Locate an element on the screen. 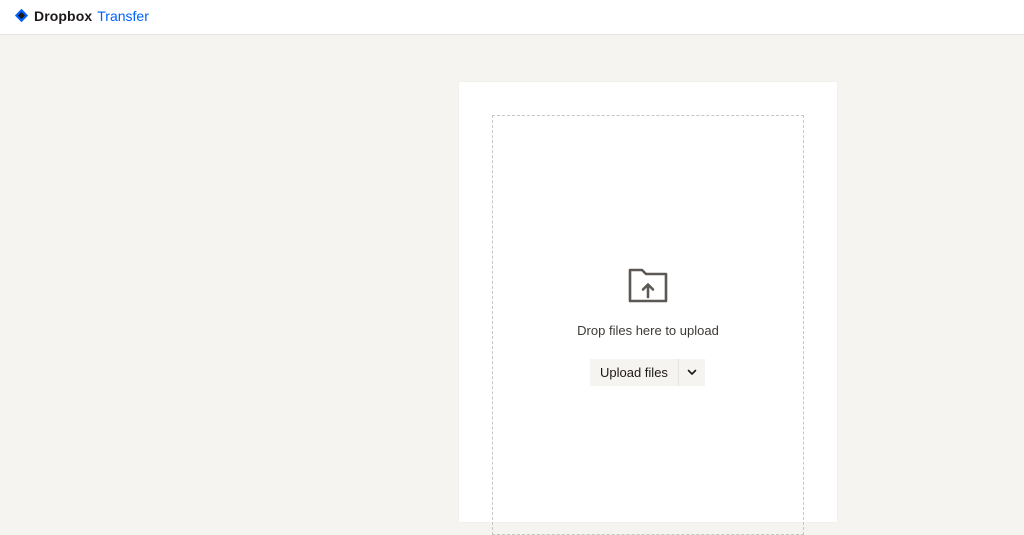 Image resolution: width=1024 pixels, height=535 pixels. upload-files-button: Upload files is located at coordinates (634, 372).